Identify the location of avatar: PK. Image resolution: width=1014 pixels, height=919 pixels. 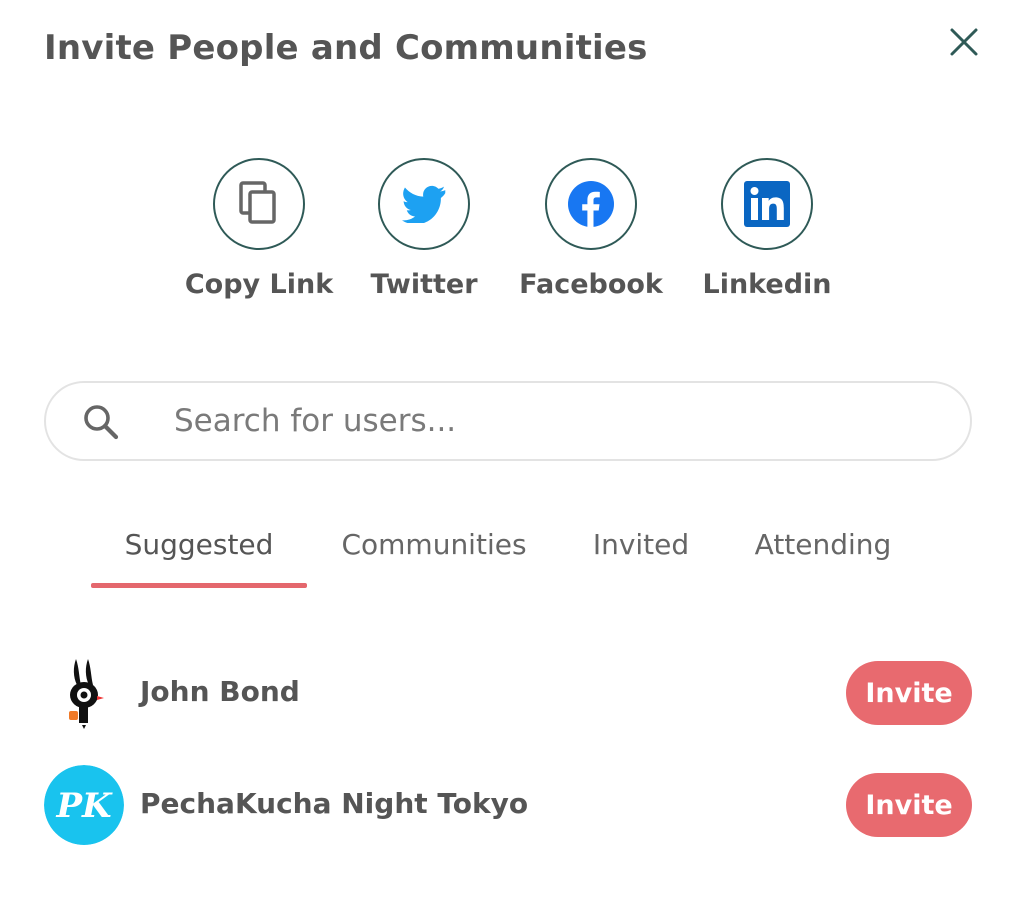
(84, 805).